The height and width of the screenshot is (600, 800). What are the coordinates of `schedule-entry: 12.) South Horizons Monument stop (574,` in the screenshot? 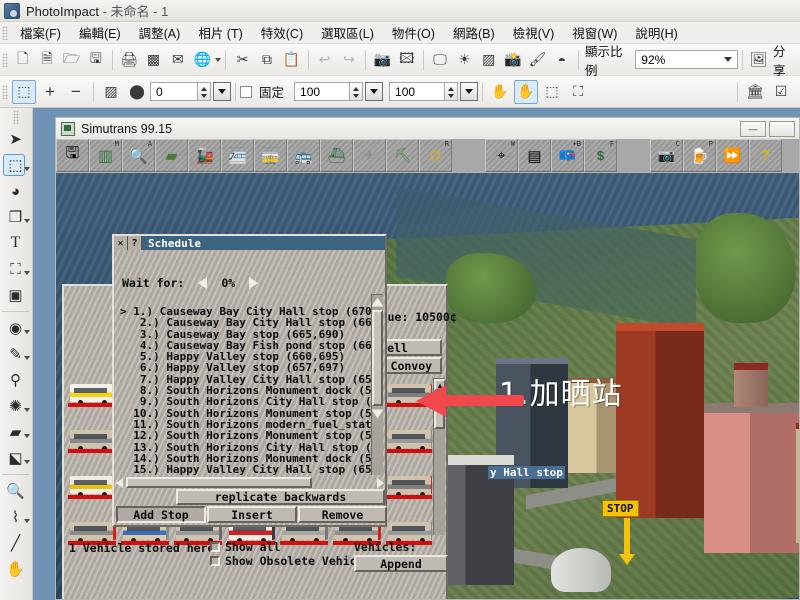 It's located at (247, 435).